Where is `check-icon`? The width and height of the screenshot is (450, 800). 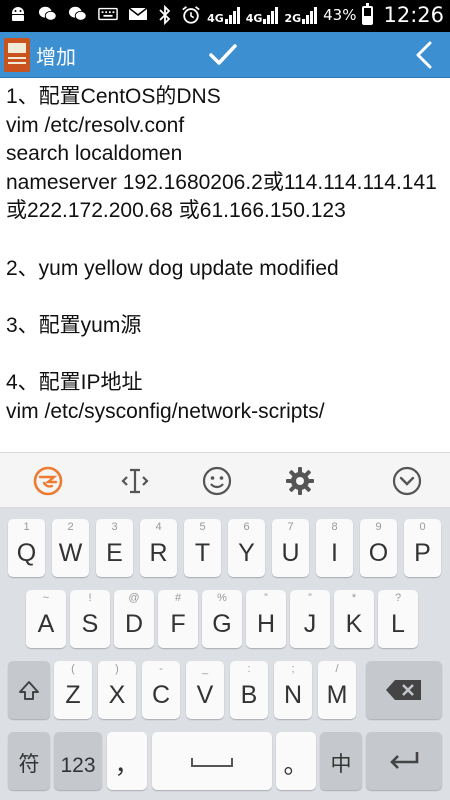 check-icon is located at coordinates (223, 54).